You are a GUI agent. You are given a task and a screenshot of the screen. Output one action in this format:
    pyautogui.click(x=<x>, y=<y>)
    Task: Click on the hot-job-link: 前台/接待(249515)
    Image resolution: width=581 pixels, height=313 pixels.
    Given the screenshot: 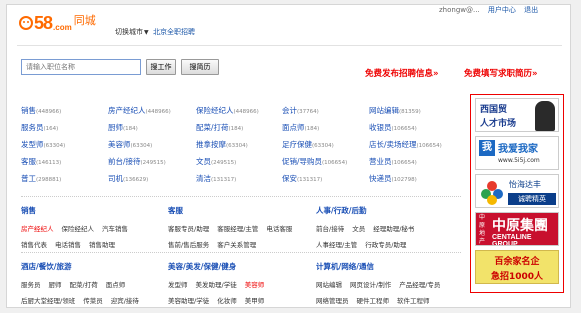 What is the action you would take?
    pyautogui.click(x=152, y=161)
    